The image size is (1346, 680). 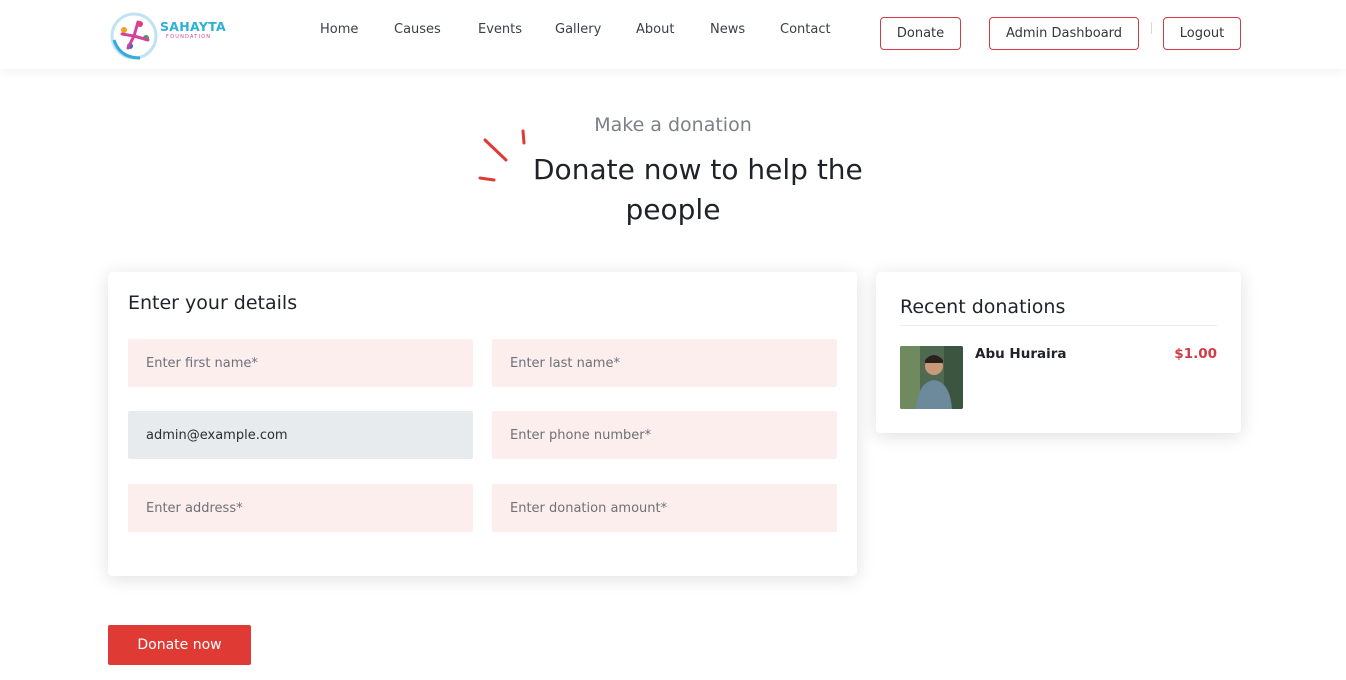 What do you see at coordinates (664, 435) in the screenshot?
I see `phone-input` at bounding box center [664, 435].